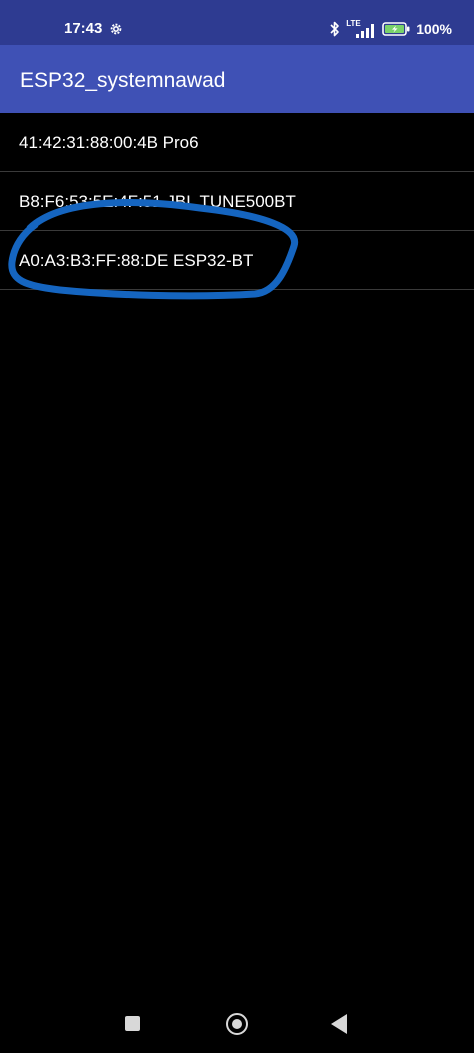 The width and height of the screenshot is (474, 1053). I want to click on status-bar: 17:43 LTE 100%, so click(237, 22).